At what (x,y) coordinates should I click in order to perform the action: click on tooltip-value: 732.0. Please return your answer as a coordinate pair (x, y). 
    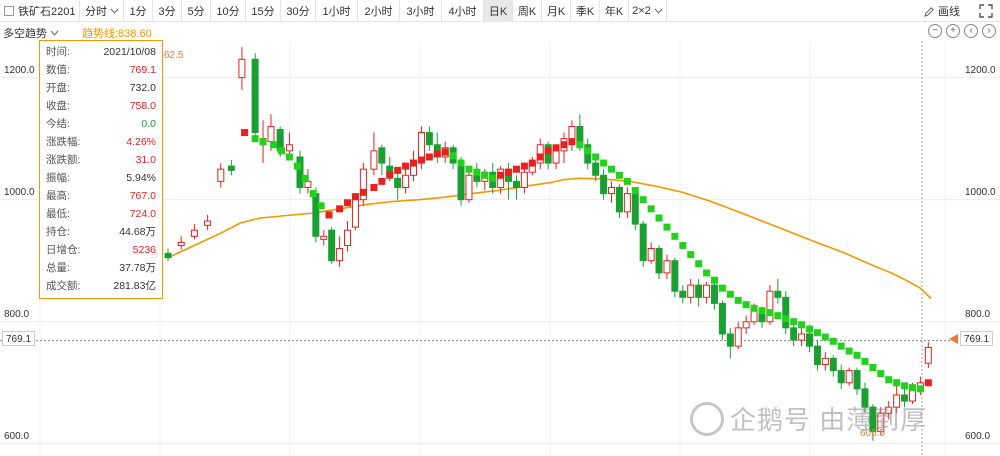
    Looking at the image, I should click on (142, 88).